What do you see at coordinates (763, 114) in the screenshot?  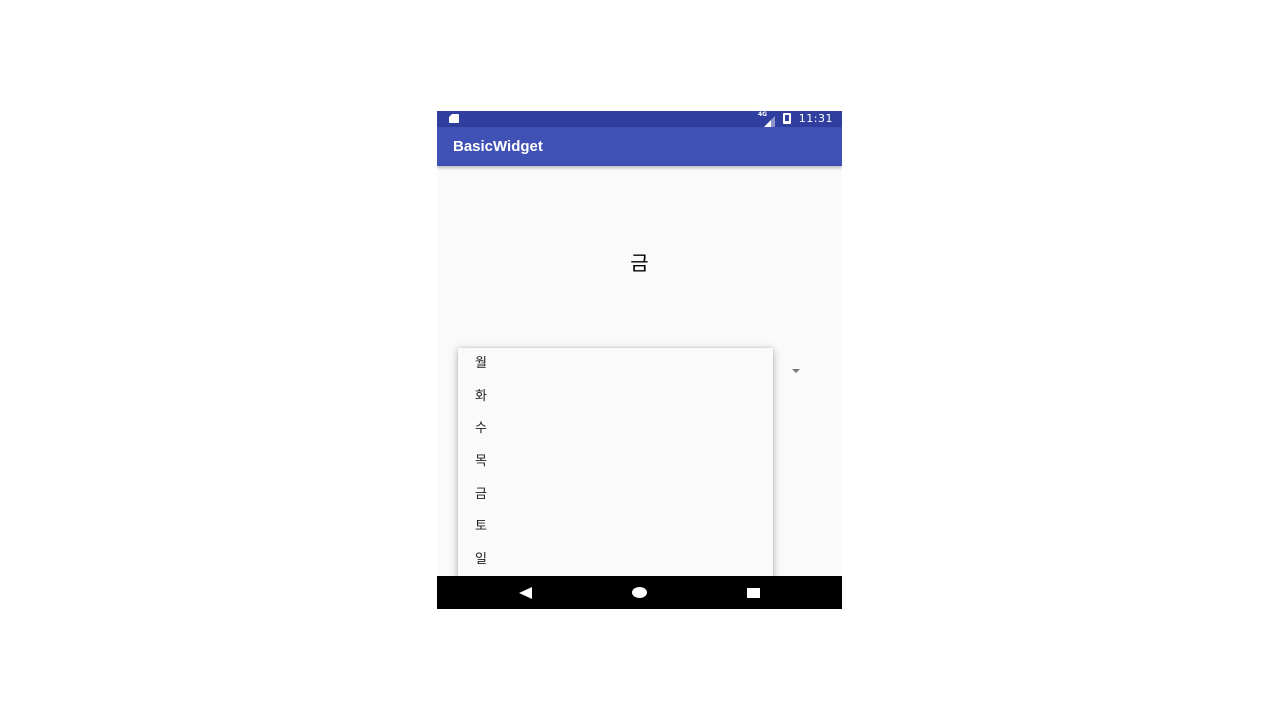 I see `network-type-label: 4G` at bounding box center [763, 114].